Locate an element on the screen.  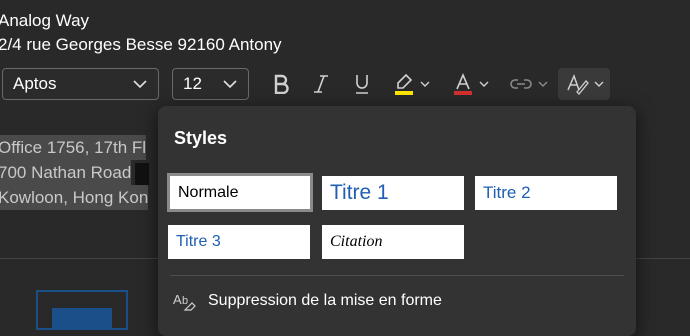
doc-line-company: Analog Way is located at coordinates (45, 20).